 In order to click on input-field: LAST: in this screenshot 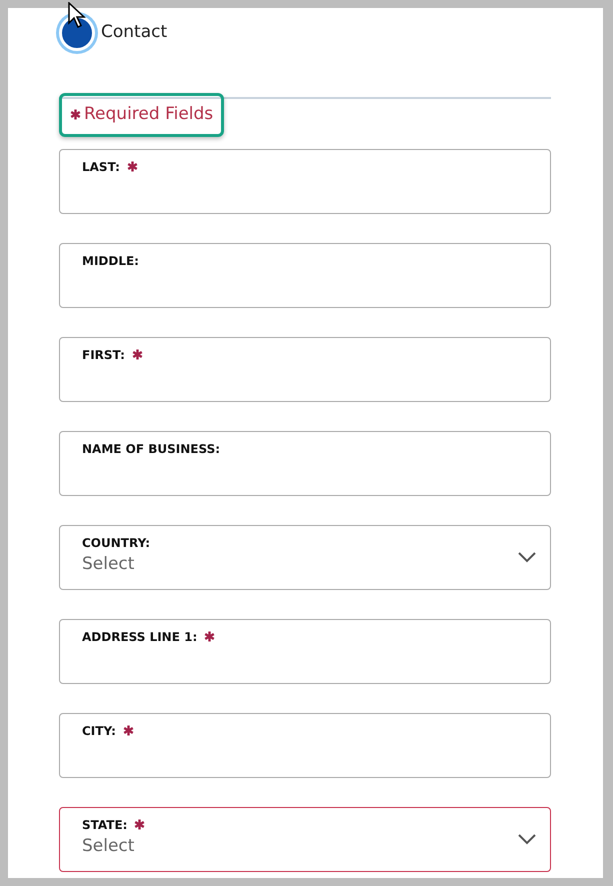, I will do `click(305, 181)`.